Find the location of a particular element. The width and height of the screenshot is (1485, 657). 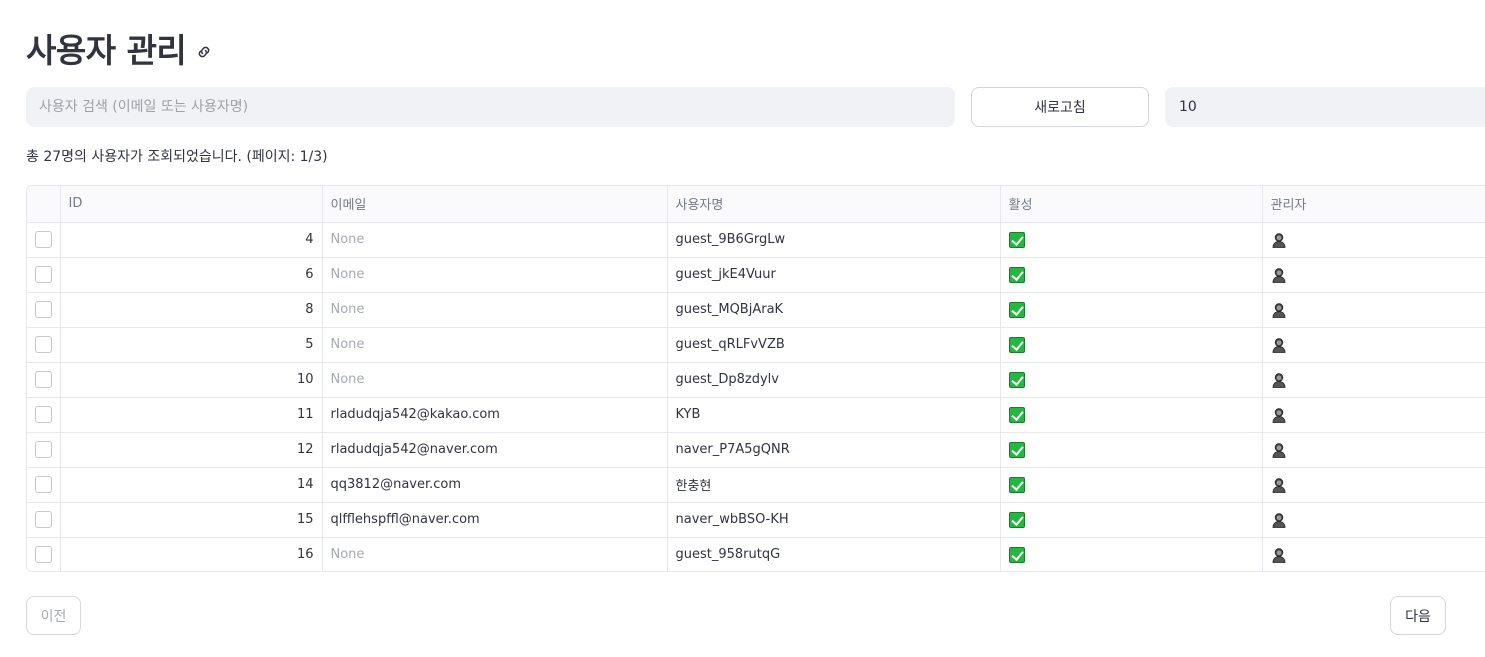

username-cell: 한충현 is located at coordinates (834, 485).